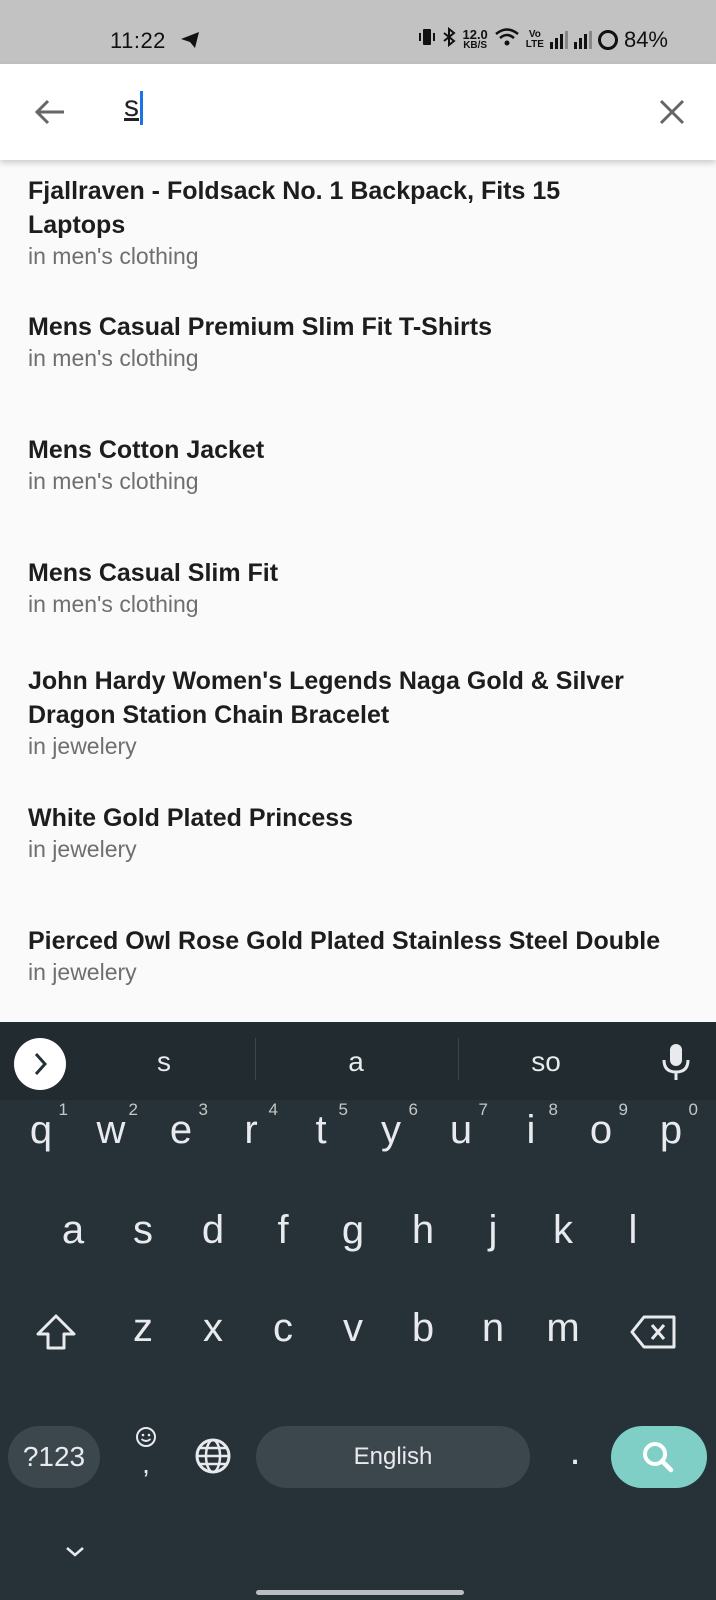  I want to click on key-y: 6y, so click(391, 1126).